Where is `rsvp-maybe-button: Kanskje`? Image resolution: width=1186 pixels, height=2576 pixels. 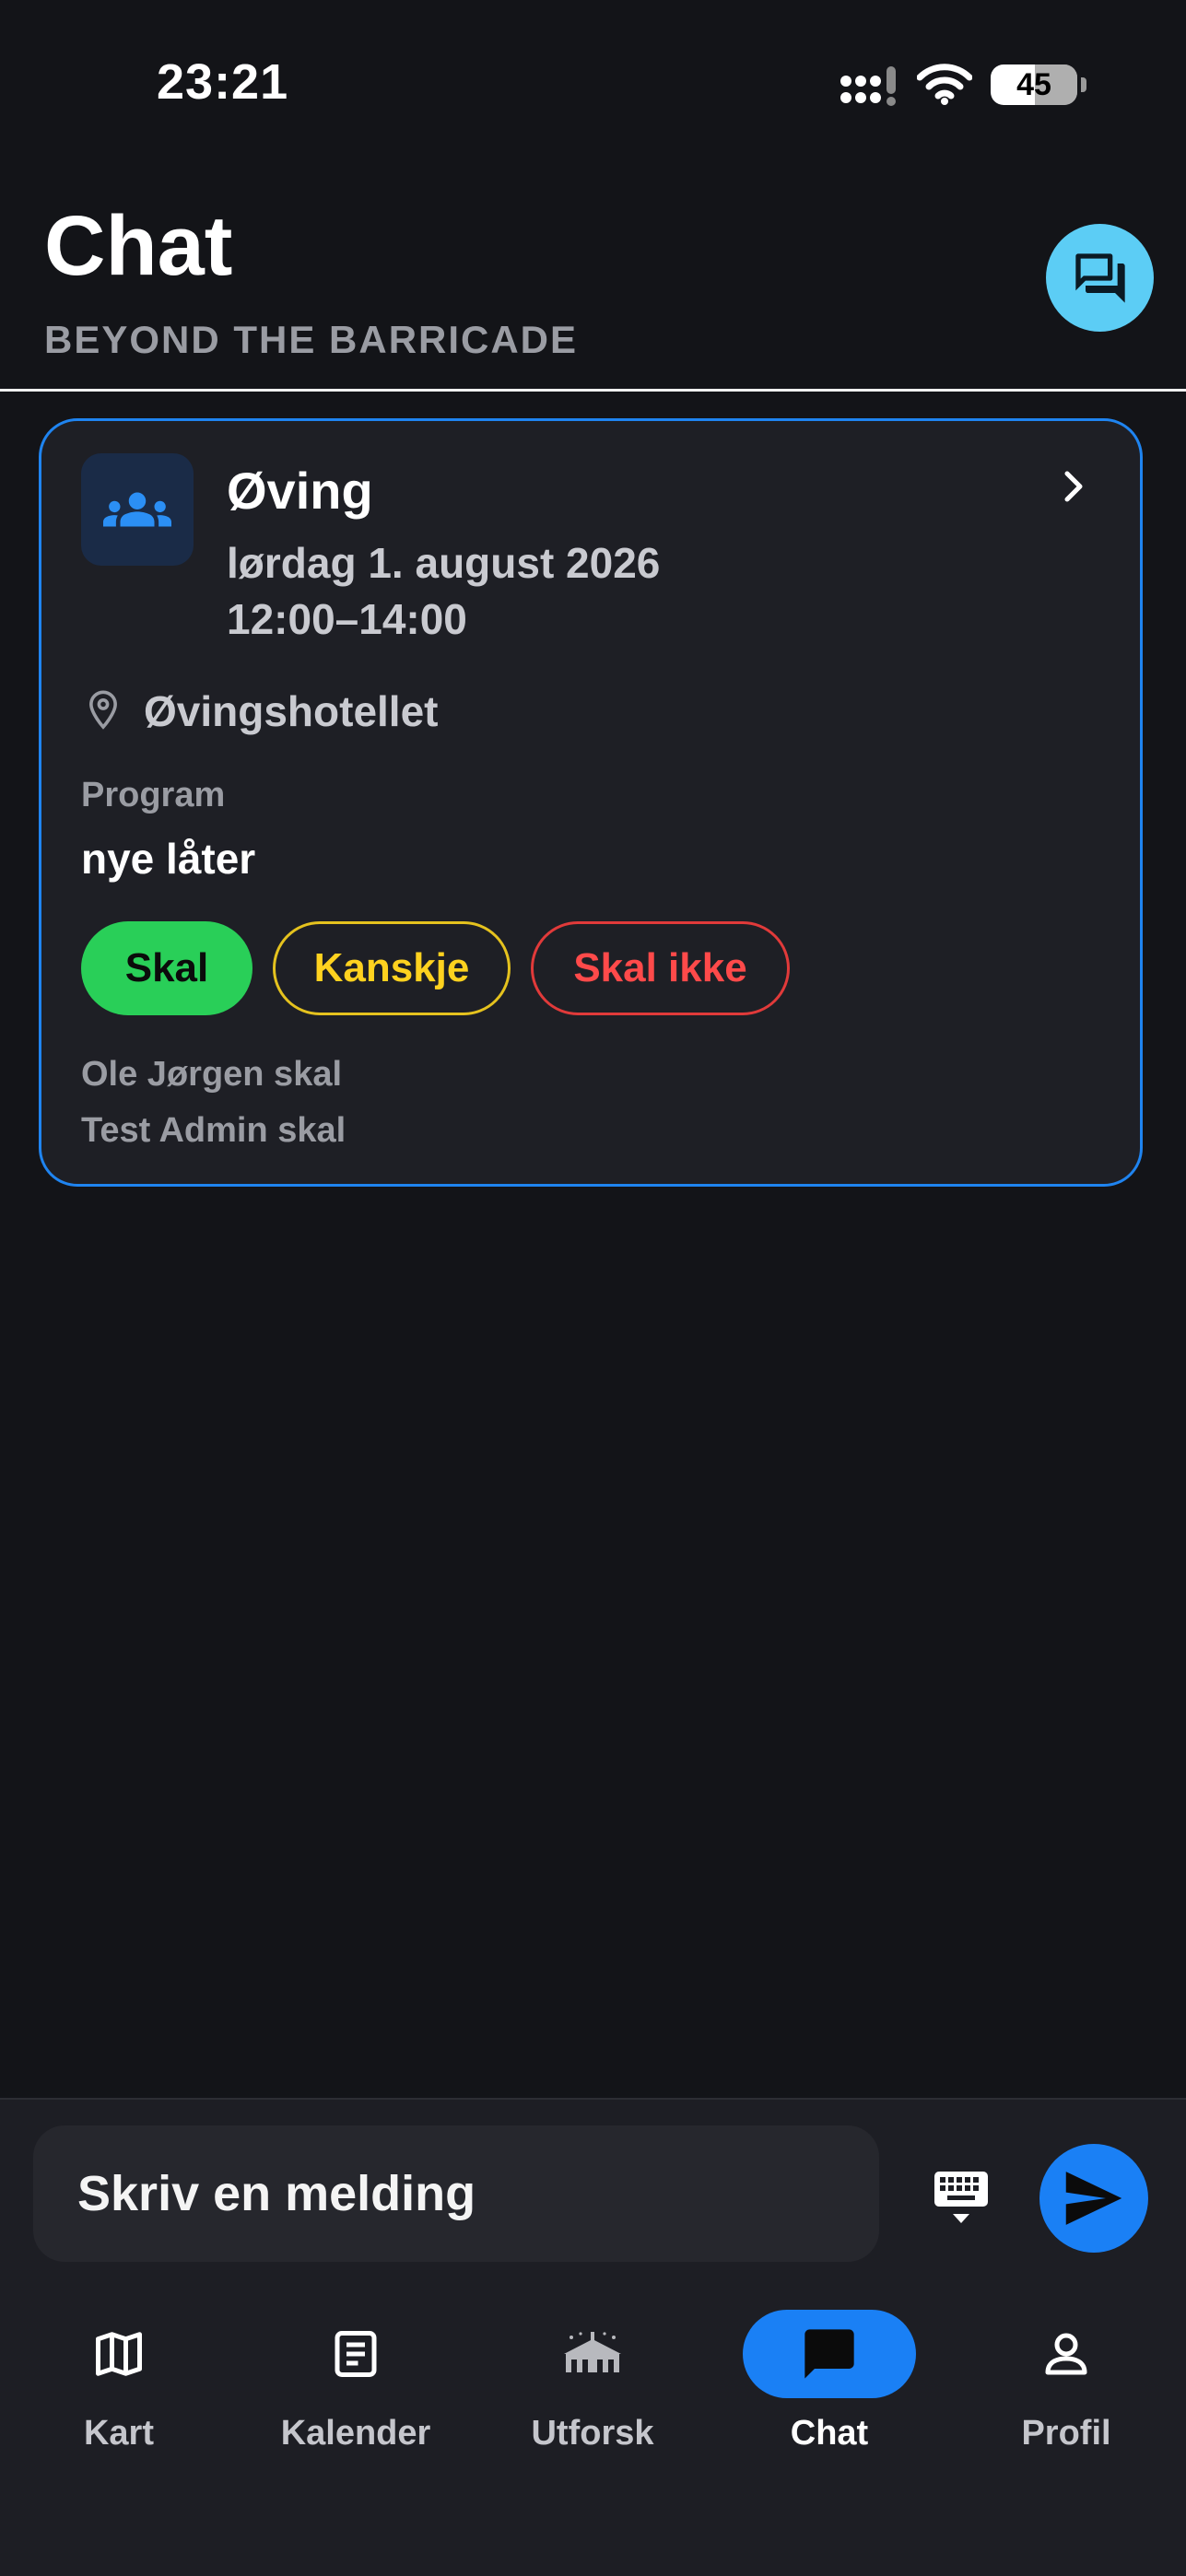
rsvp-maybe-button: Kanskje is located at coordinates (392, 968).